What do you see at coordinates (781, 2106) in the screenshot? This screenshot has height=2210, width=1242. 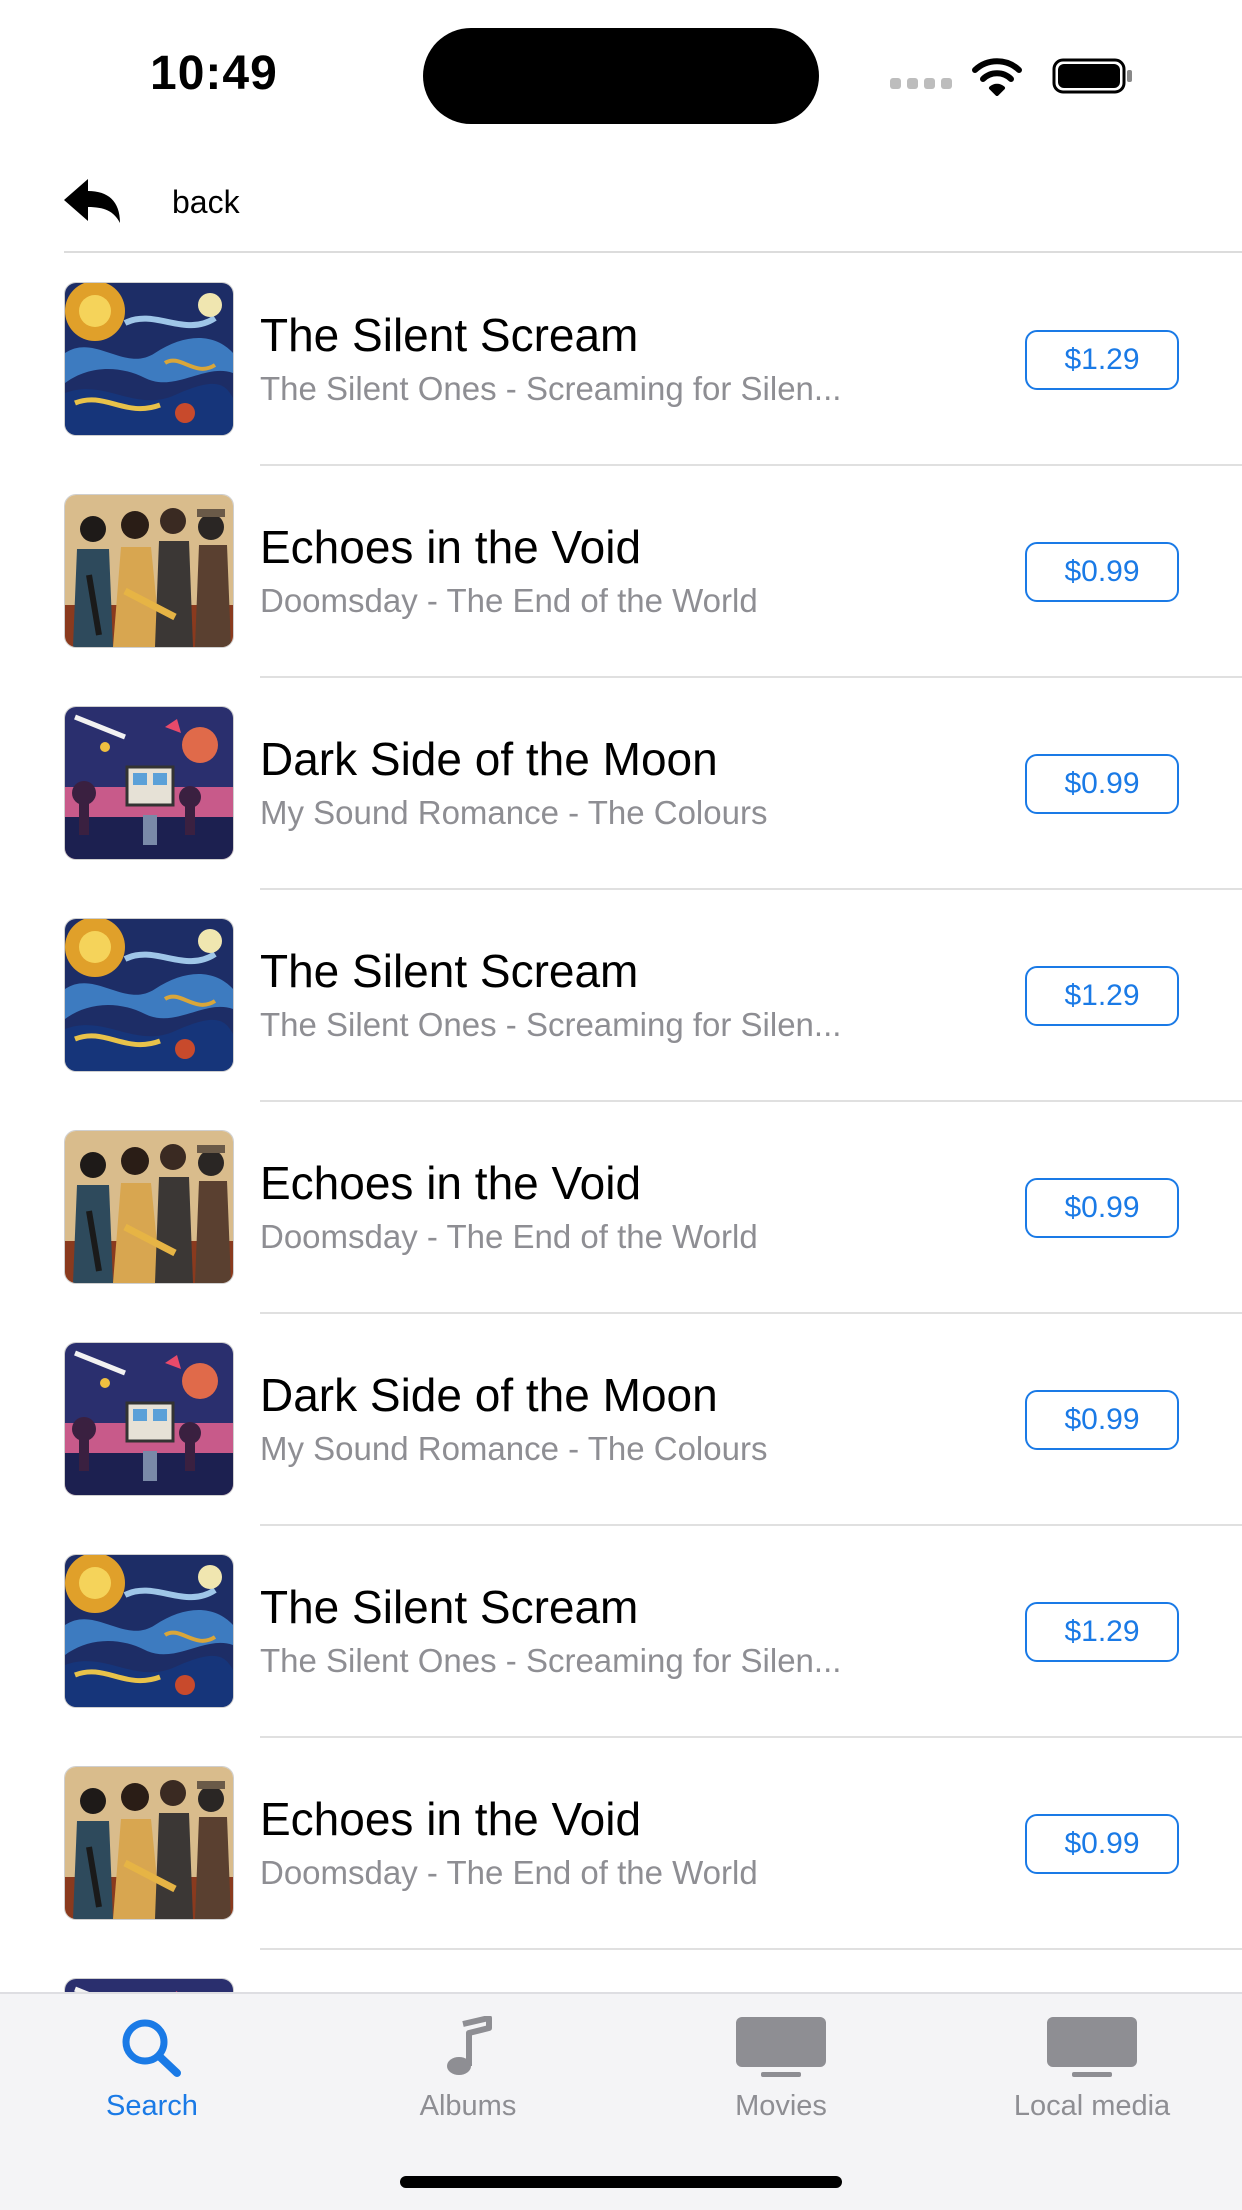 I see `tab-label: Movies` at bounding box center [781, 2106].